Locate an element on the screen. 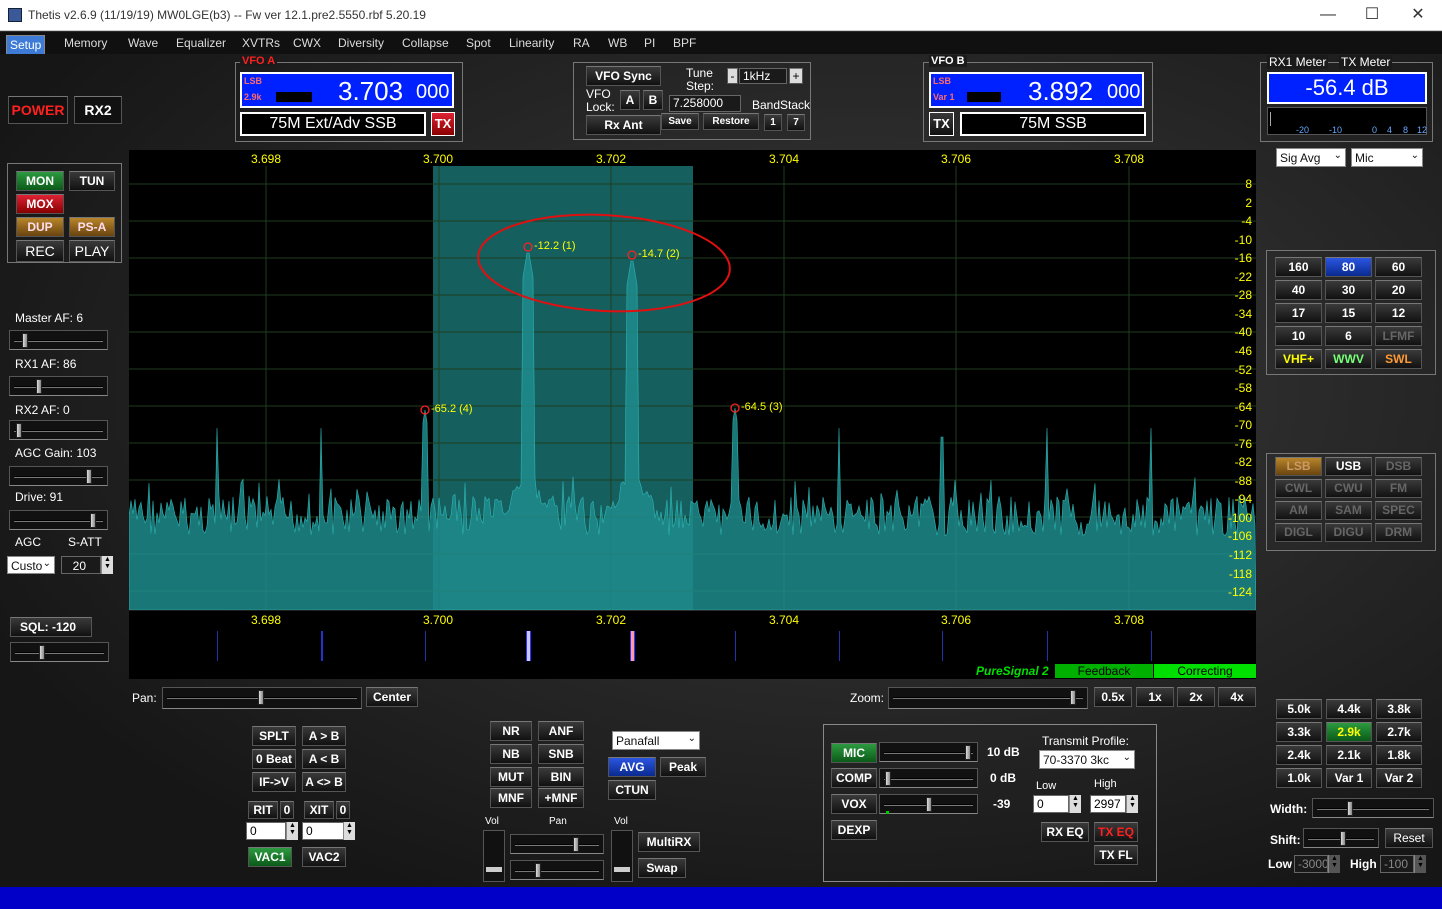  add-mnf-button: +MNF is located at coordinates (561, 798).